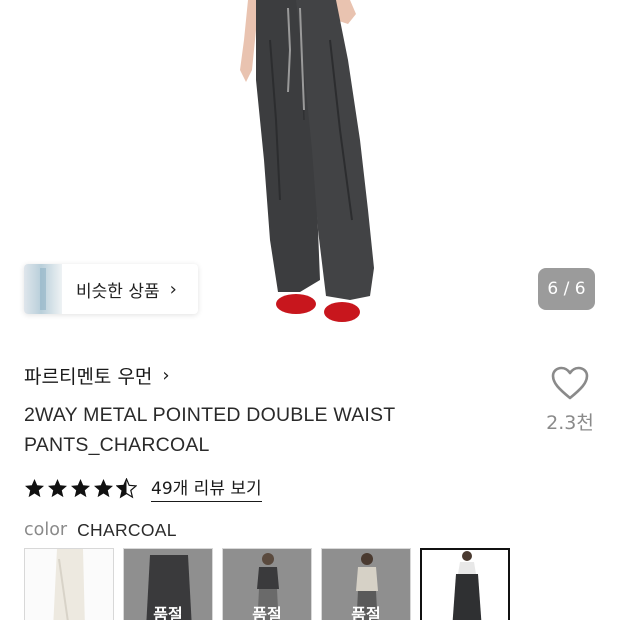  Describe the element at coordinates (43, 289) in the screenshot. I see `similar-product-thumbnail` at that location.